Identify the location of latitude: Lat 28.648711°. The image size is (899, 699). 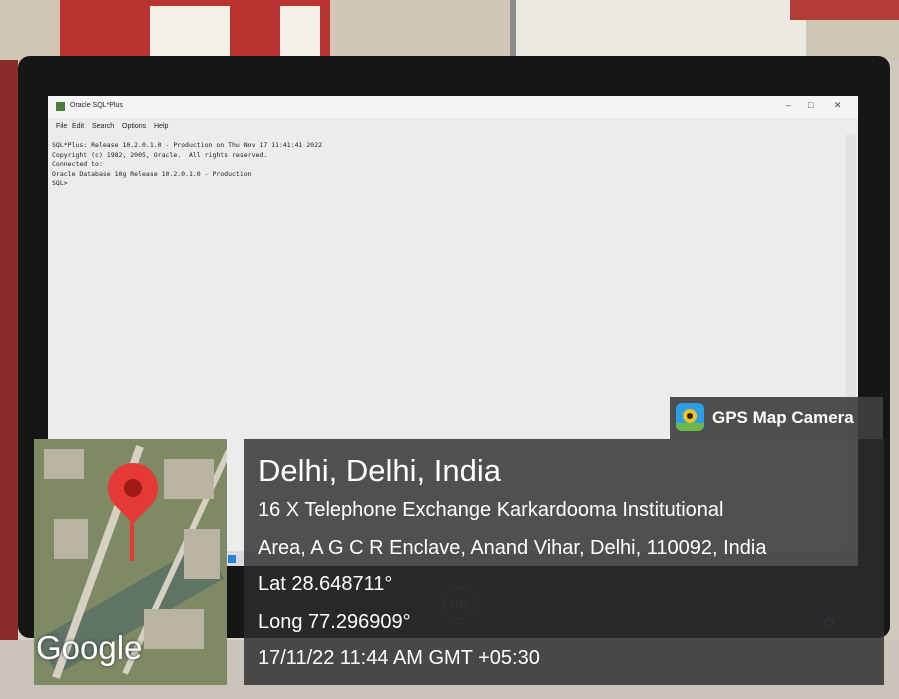
(325, 584).